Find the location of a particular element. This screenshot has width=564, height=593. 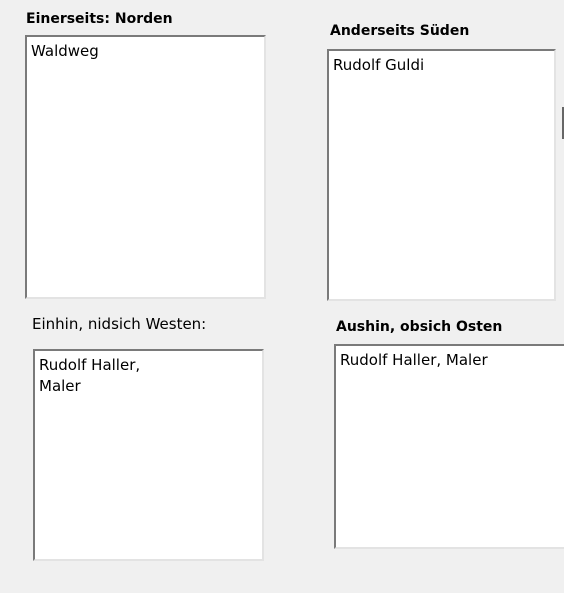

west-textarea: Rudolf Haller, Maler is located at coordinates (148, 455).